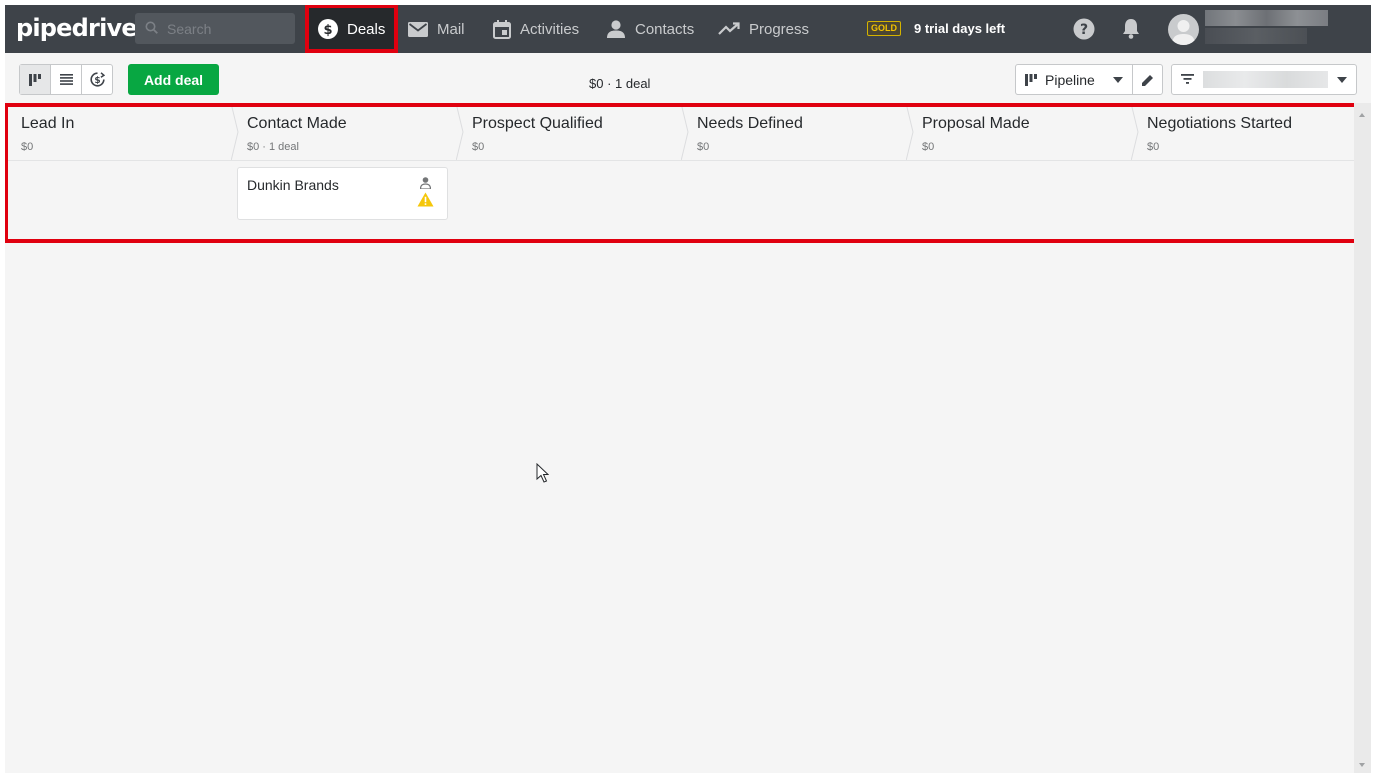 This screenshot has width=1375, height=773. Describe the element at coordinates (1362, 765) in the screenshot. I see `scroll-down-arrow-icon` at that location.